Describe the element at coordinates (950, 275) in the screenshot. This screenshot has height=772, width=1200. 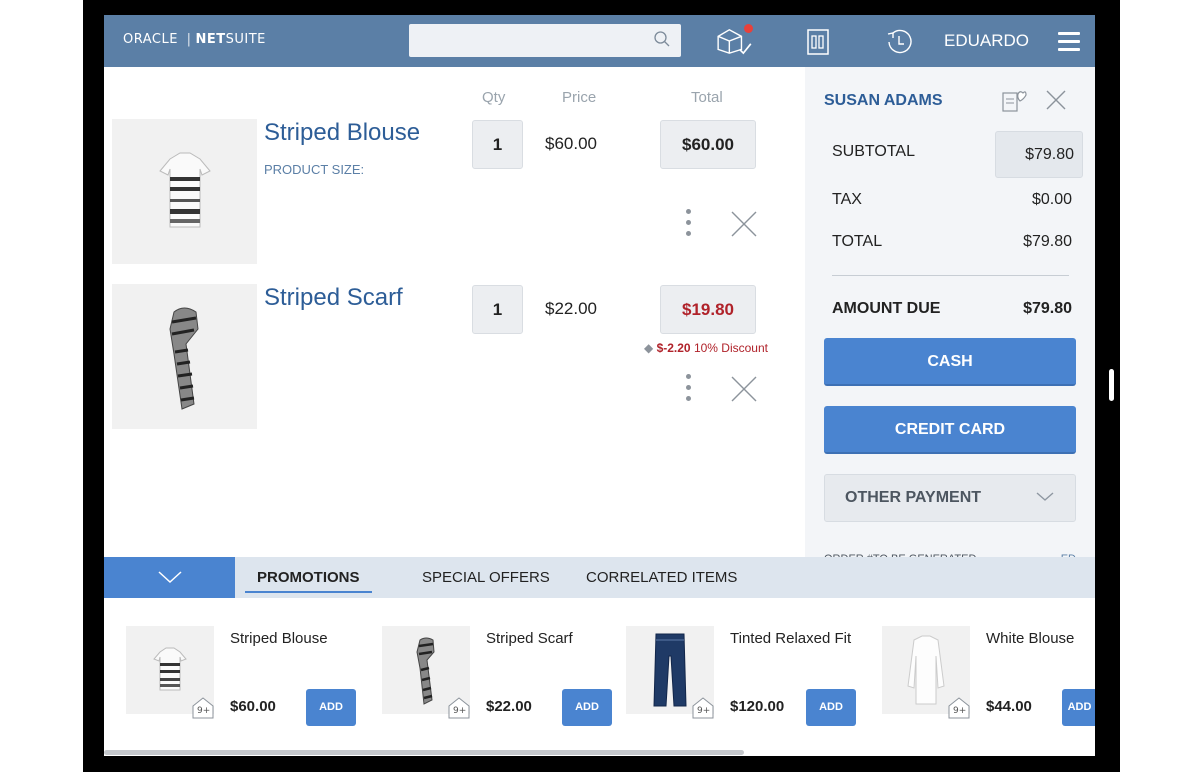
I see `divider` at that location.